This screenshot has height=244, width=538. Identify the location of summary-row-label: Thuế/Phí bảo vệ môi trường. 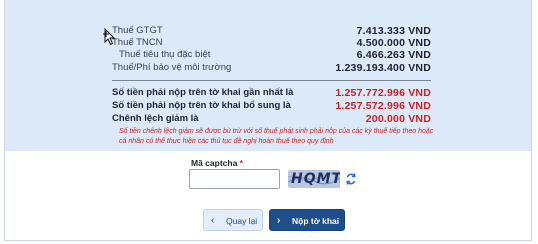
(172, 67).